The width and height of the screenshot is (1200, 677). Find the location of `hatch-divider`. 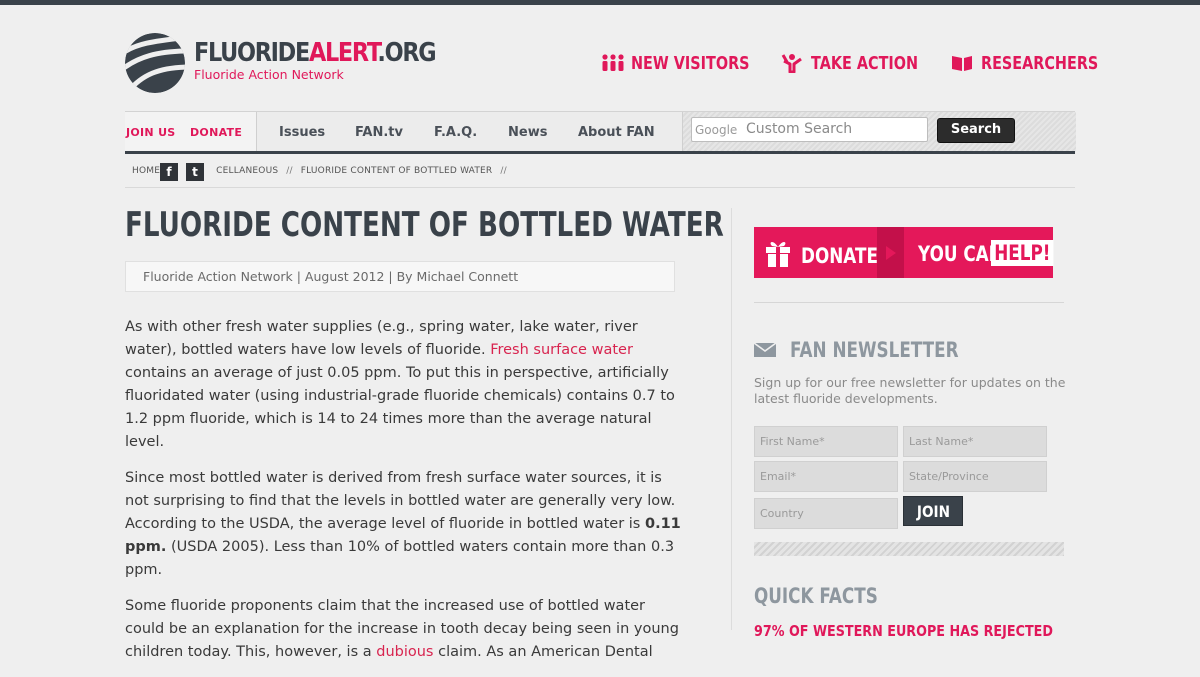

hatch-divider is located at coordinates (909, 549).